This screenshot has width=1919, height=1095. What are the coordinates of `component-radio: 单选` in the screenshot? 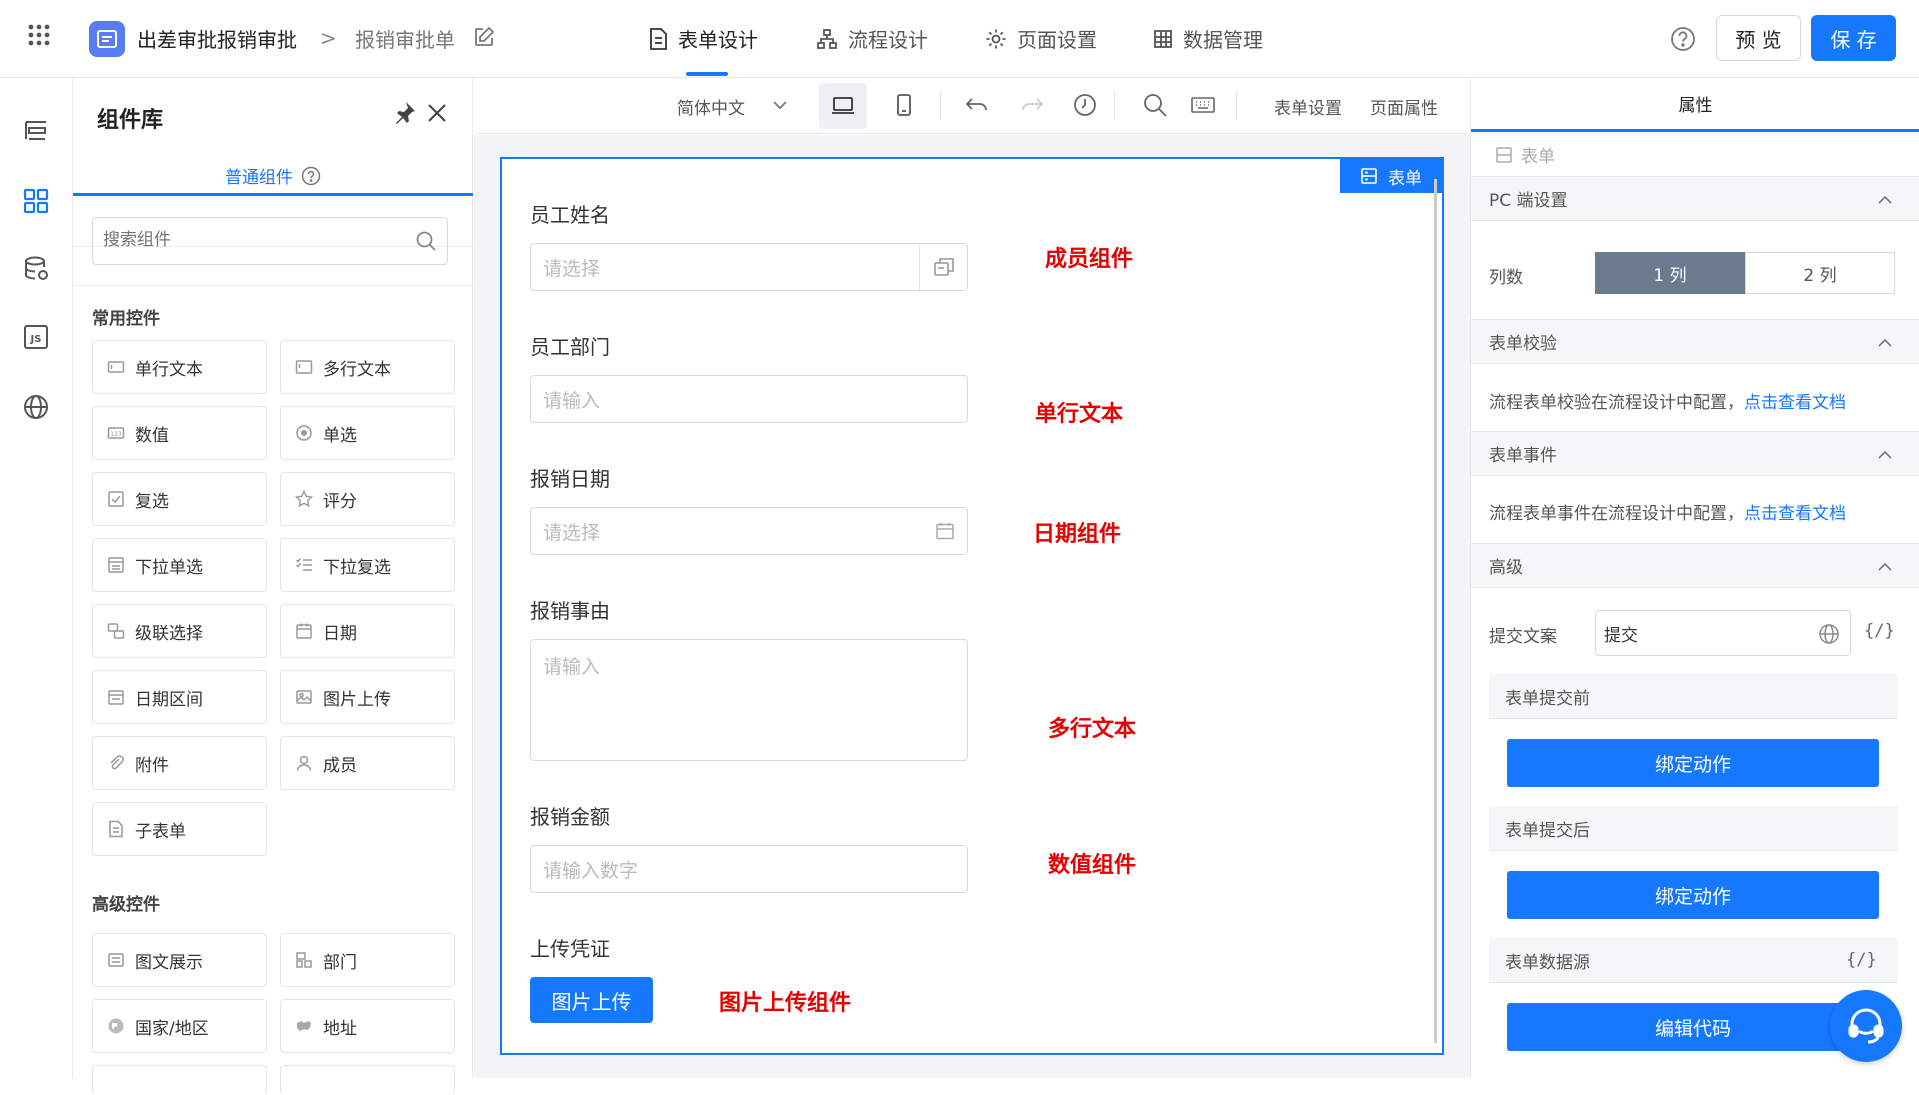 It's located at (367, 433).